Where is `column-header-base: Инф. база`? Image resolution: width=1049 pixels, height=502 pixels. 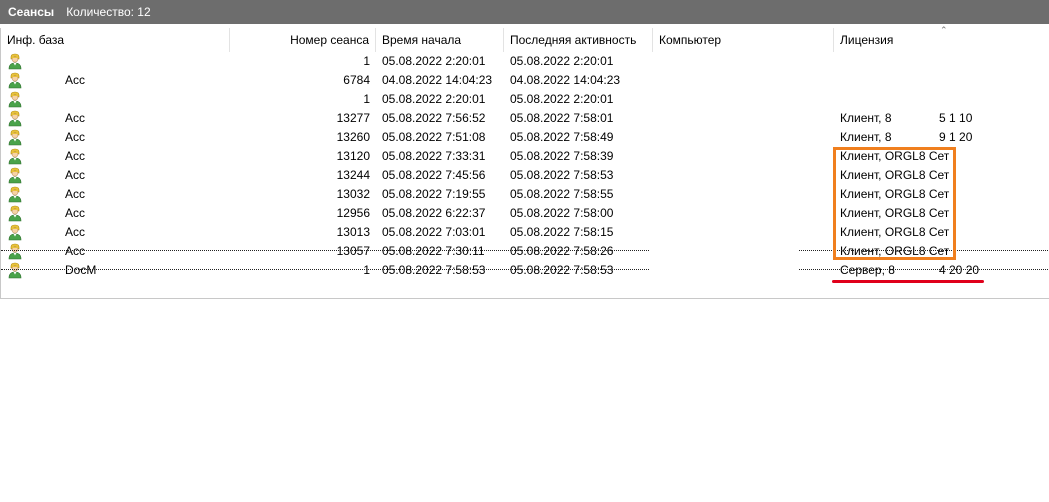
column-header-base: Инф. база is located at coordinates (115, 40).